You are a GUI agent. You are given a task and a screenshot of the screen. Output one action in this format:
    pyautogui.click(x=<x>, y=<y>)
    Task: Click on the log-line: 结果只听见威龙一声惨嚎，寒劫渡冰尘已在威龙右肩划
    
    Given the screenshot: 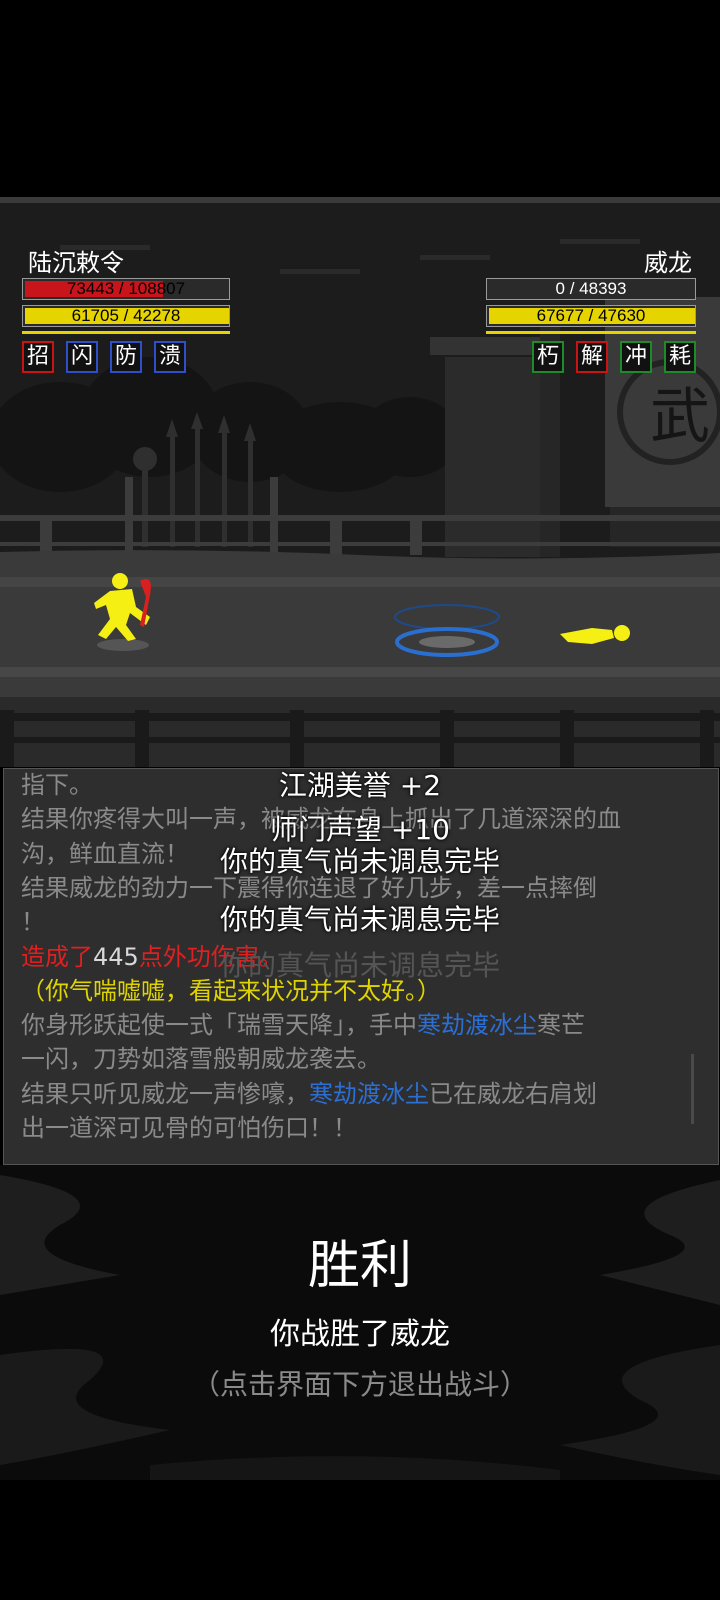 What is the action you would take?
    pyautogui.click(x=309, y=1091)
    